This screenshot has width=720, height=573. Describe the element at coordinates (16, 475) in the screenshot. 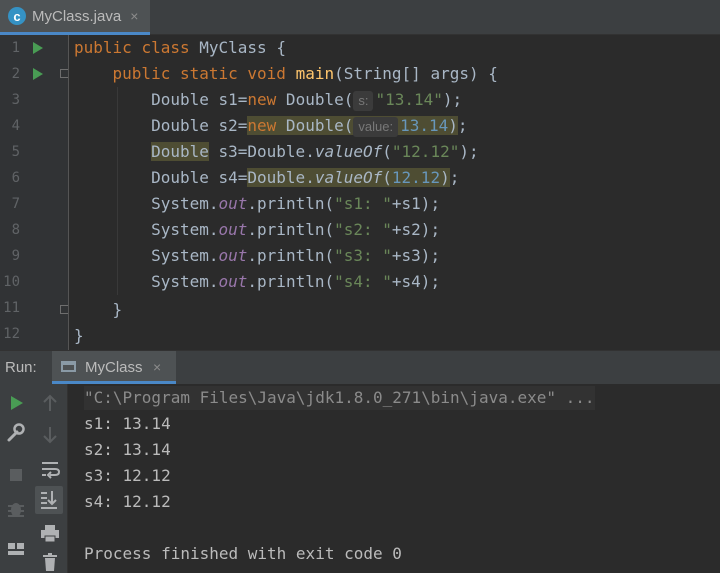

I see `stop-icon` at that location.